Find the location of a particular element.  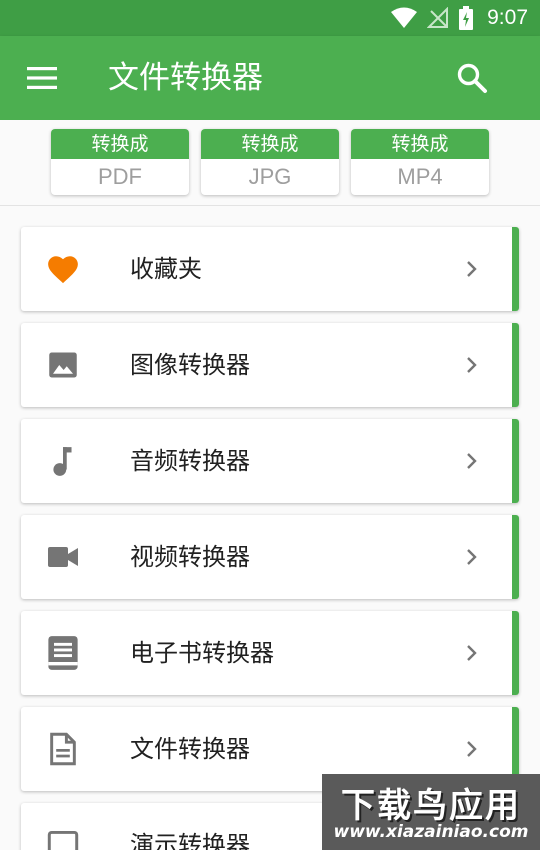

menu-item-label: 收藏夹 is located at coordinates (166, 269).